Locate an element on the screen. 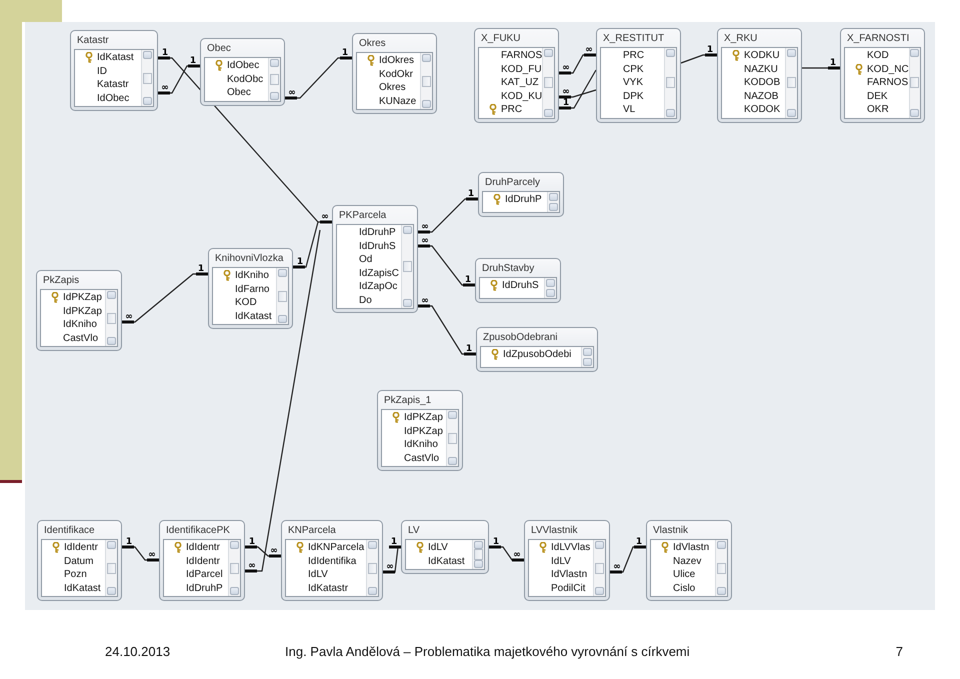  table-card: X_RKU KODKU NAZKU KODOB NAZOB KODOK is located at coordinates (759, 75).